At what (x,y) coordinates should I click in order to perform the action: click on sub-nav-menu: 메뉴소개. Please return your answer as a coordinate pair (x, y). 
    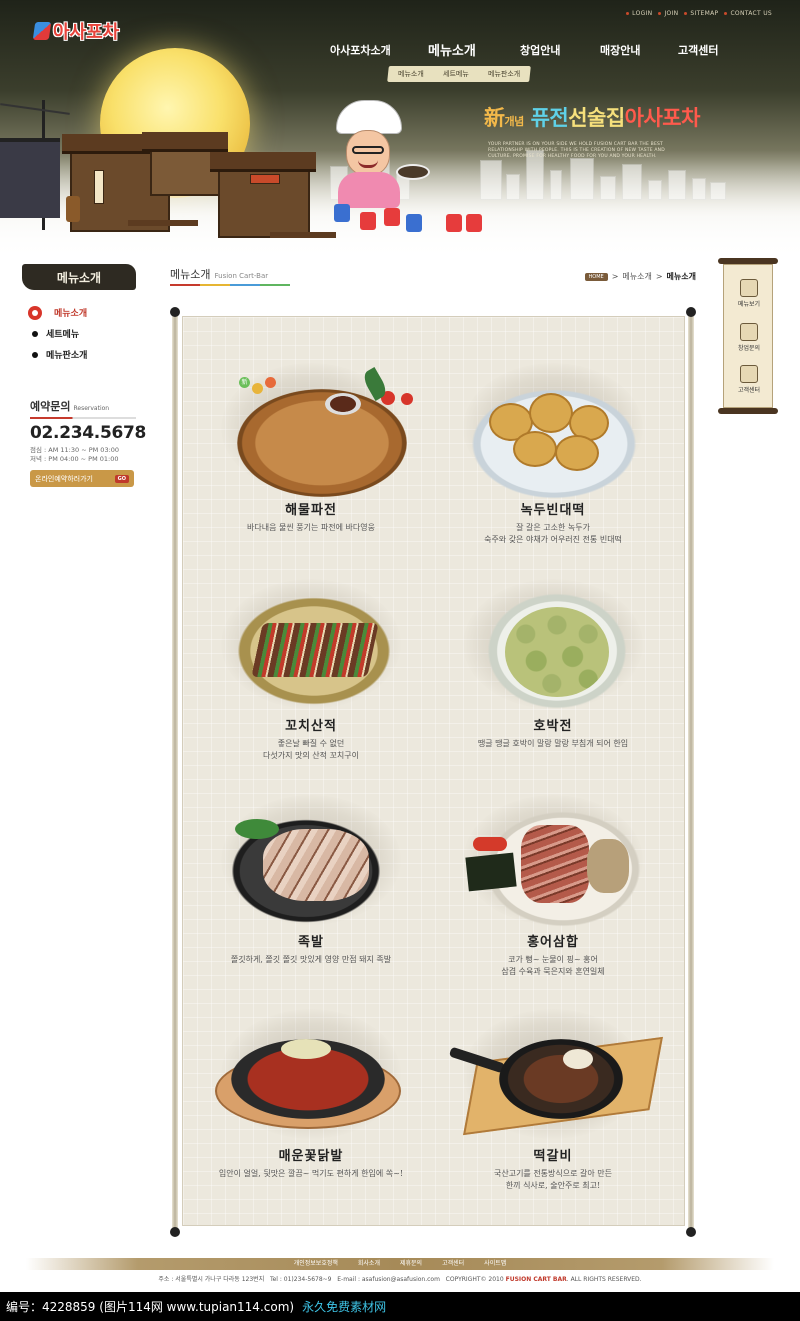
    Looking at the image, I should click on (411, 74).